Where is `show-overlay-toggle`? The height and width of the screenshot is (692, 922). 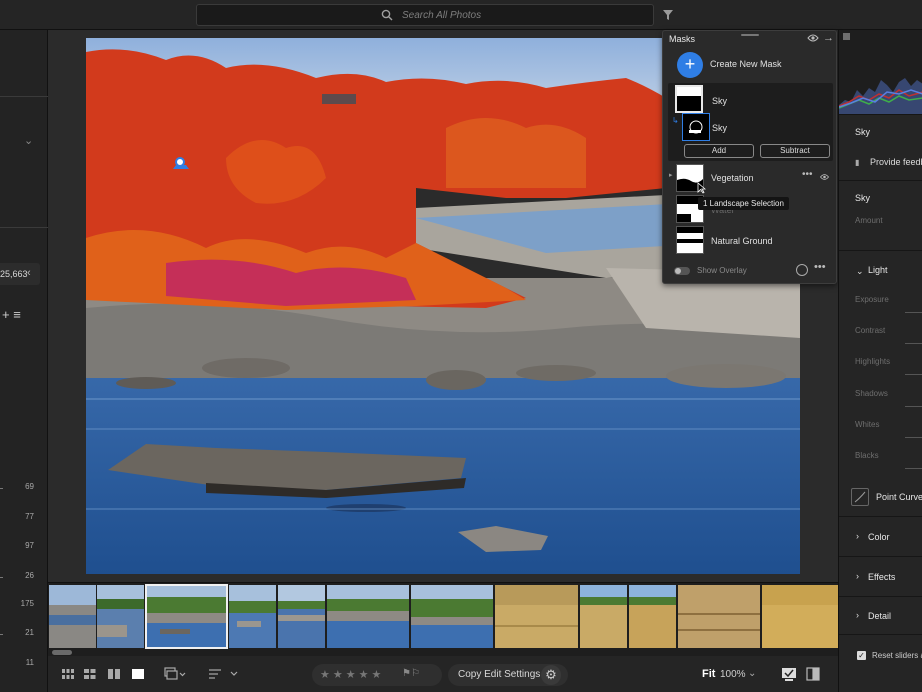
show-overlay-toggle is located at coordinates (682, 271).